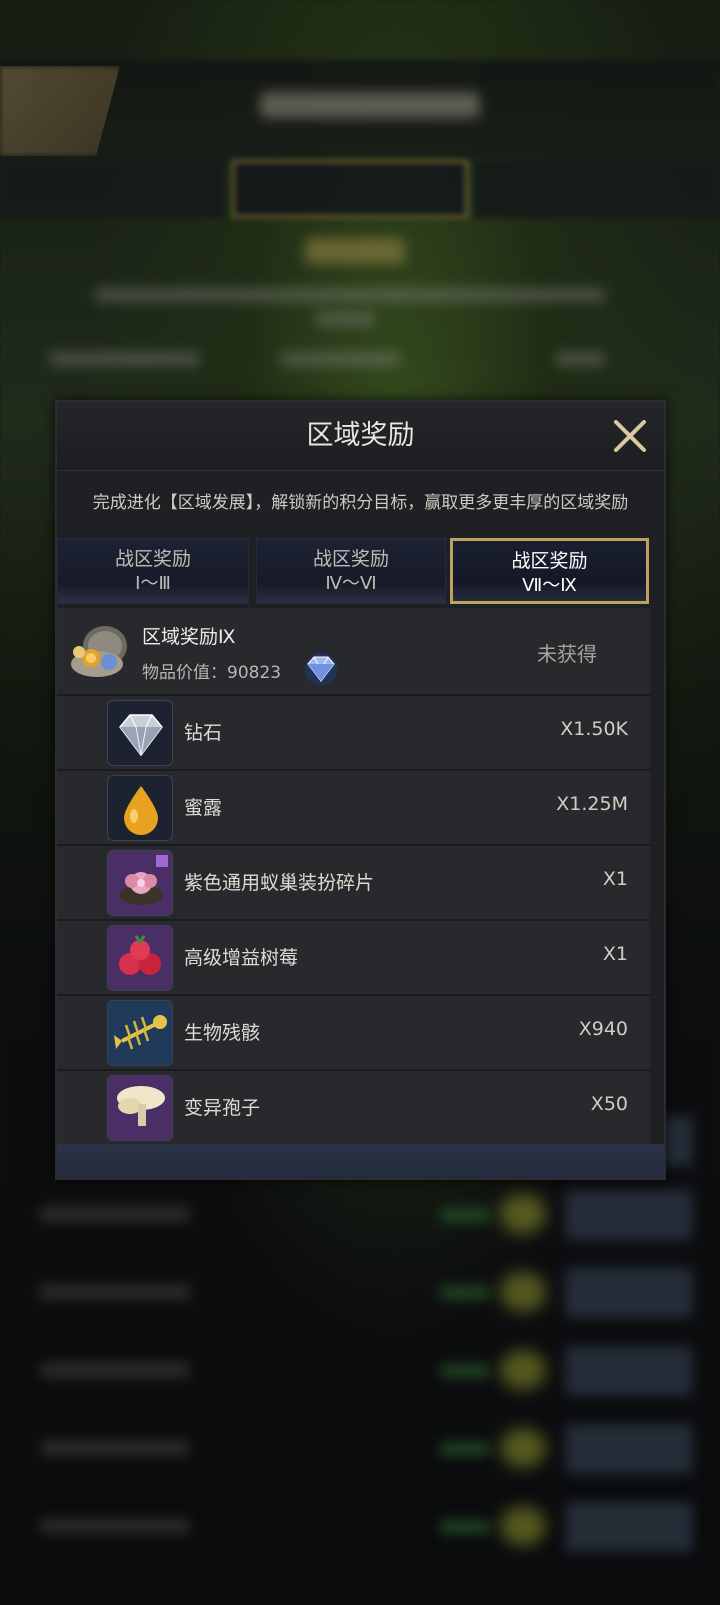  I want to click on reward-item-row: 蜜露 X1.25M, so click(353, 806).